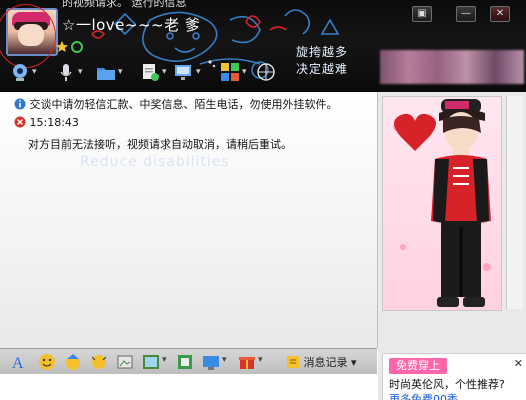  Describe the element at coordinates (447, 384) in the screenshot. I see `promo-text: 时尚英伦风，个性推荐?` at that location.